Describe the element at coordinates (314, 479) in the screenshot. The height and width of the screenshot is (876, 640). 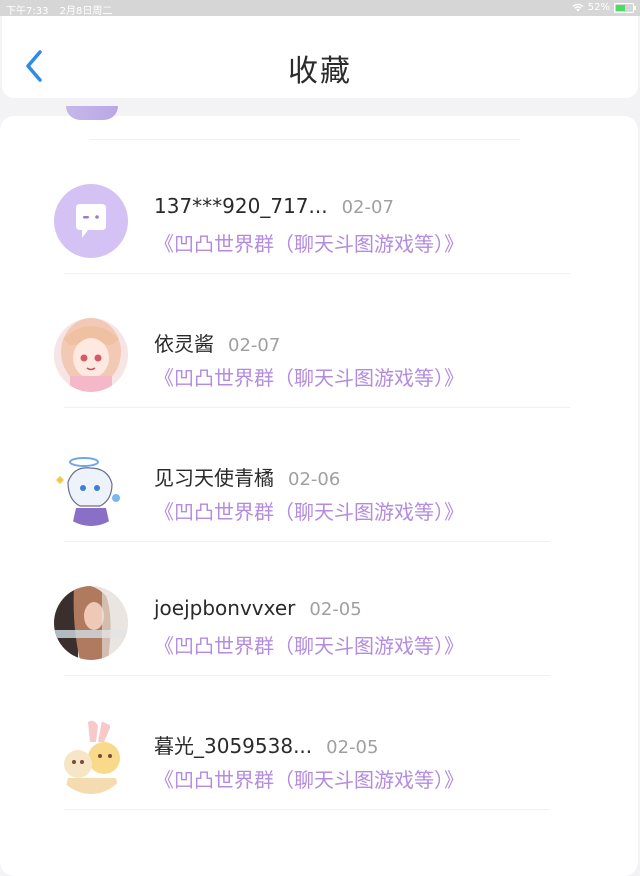
I see `item-date: 02-06` at that location.